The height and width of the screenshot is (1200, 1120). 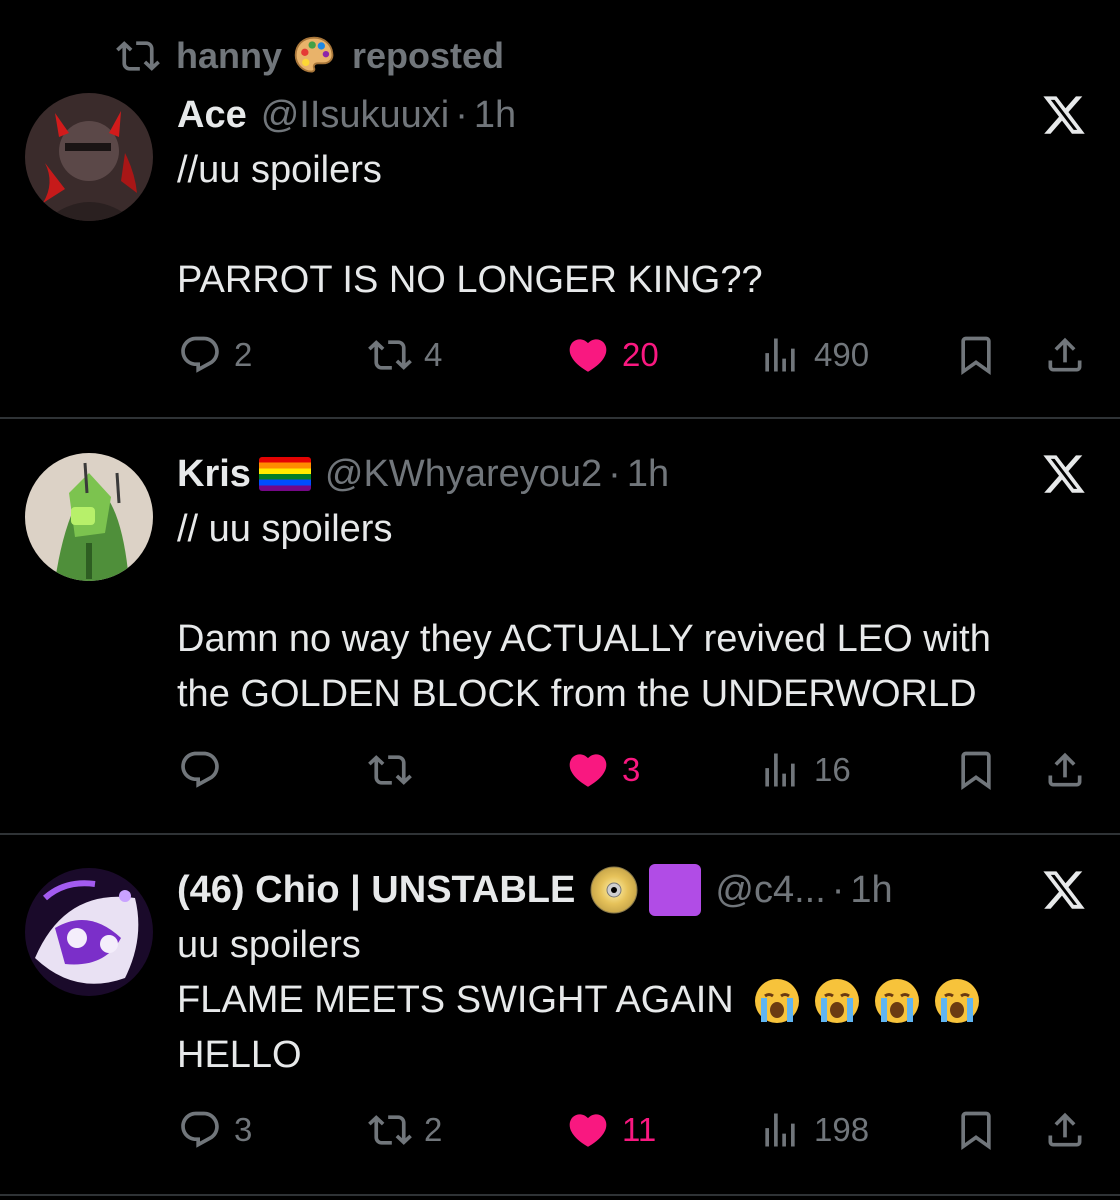 What do you see at coordinates (269, 945) in the screenshot?
I see `text-line: uu spoilers` at bounding box center [269, 945].